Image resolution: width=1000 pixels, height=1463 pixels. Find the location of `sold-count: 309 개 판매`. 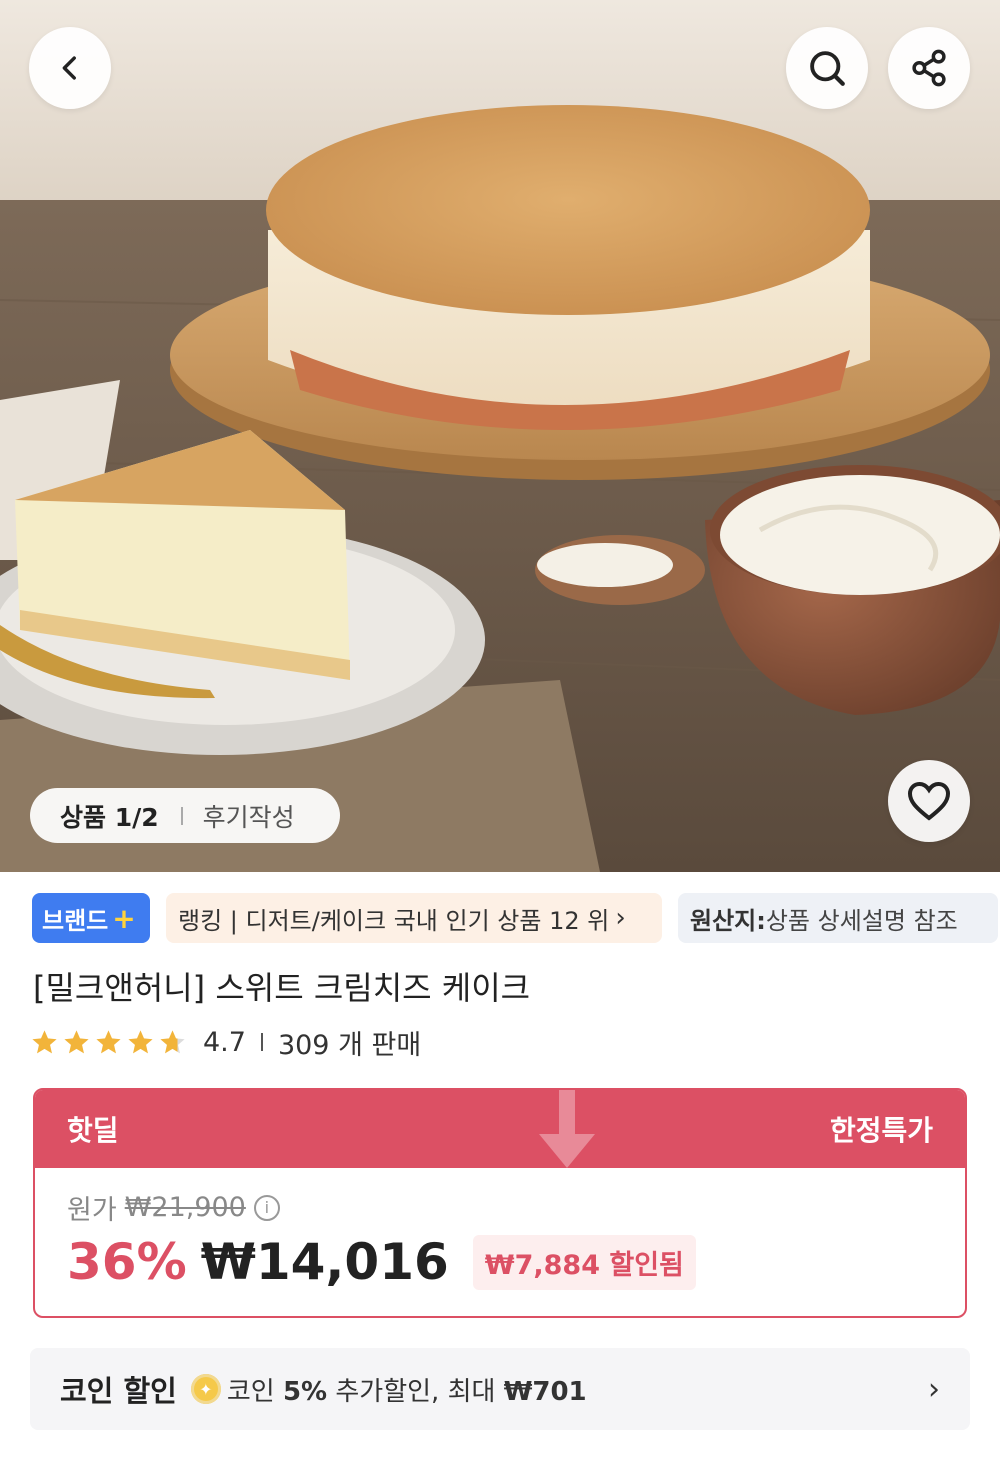

sold-count: 309 개 판매 is located at coordinates (349, 1045).